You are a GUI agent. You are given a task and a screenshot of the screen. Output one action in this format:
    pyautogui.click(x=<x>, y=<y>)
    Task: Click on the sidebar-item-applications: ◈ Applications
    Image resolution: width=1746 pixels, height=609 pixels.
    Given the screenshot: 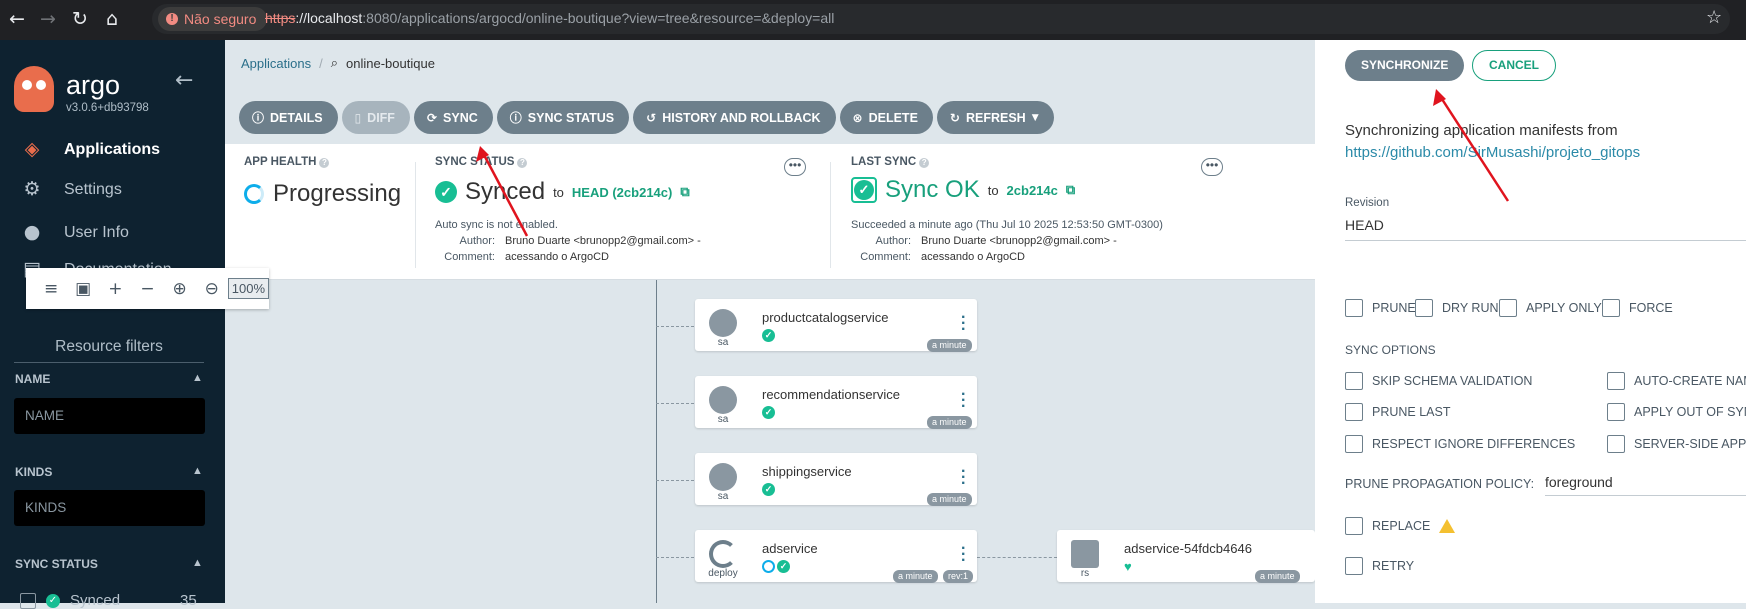 What is the action you would take?
    pyautogui.click(x=90, y=150)
    